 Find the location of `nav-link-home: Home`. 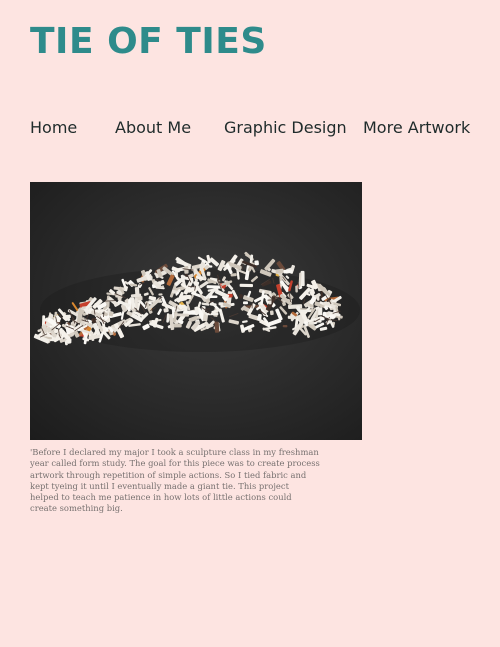

nav-link-home: Home is located at coordinates (53, 128).